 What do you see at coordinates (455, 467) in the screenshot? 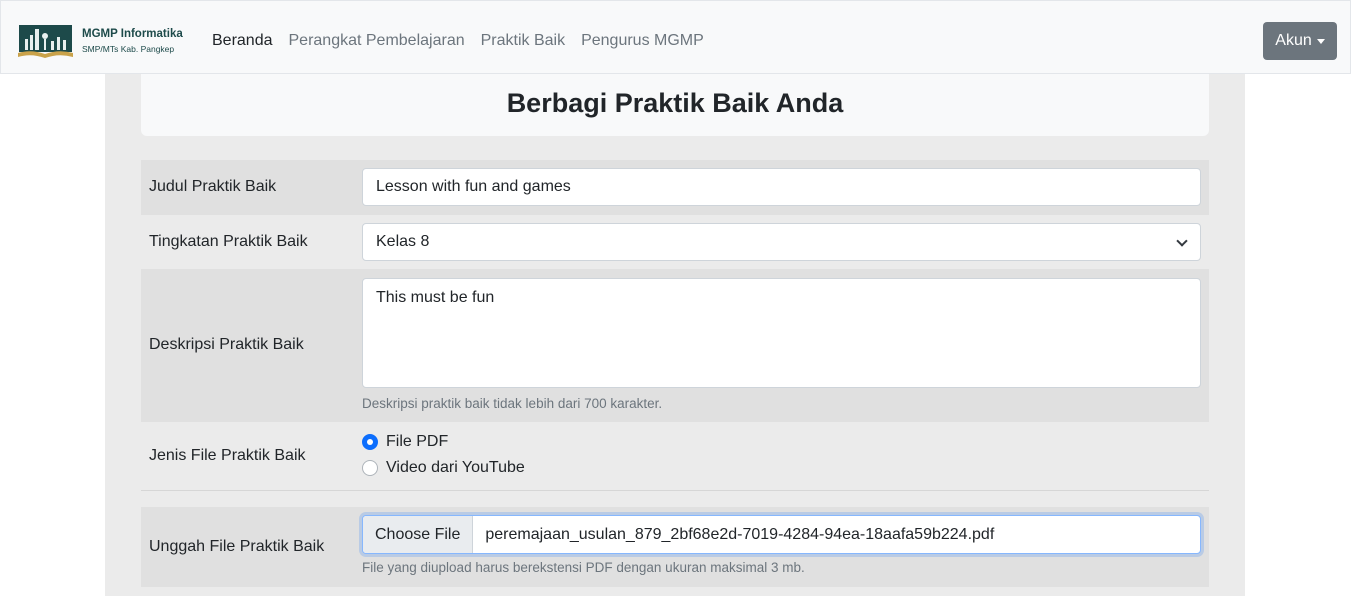
I see `radio-label-youtube: Video dari YouTube` at bounding box center [455, 467].